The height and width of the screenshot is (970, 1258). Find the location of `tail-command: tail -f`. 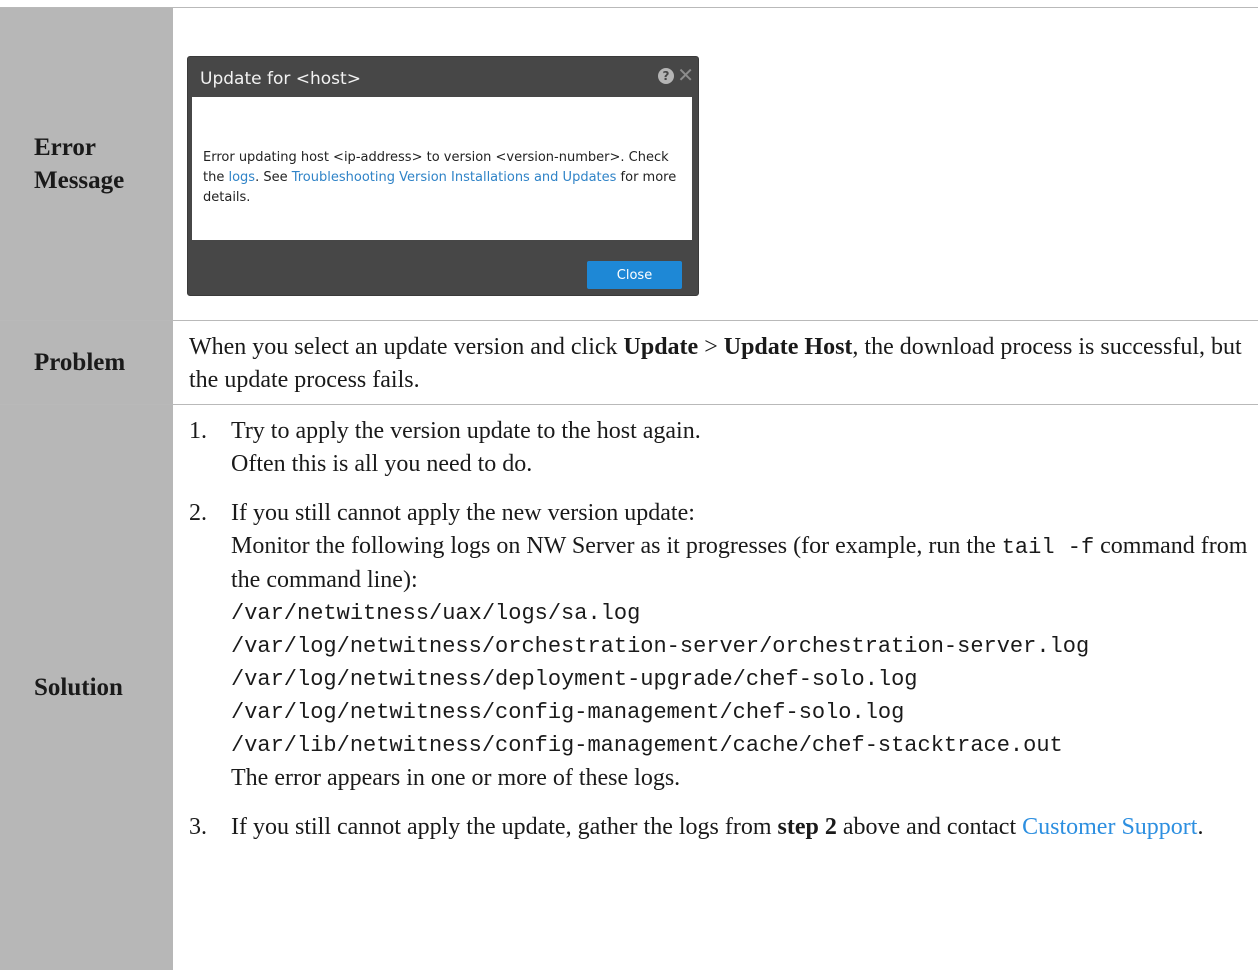

tail-command: tail -f is located at coordinates (1048, 547).